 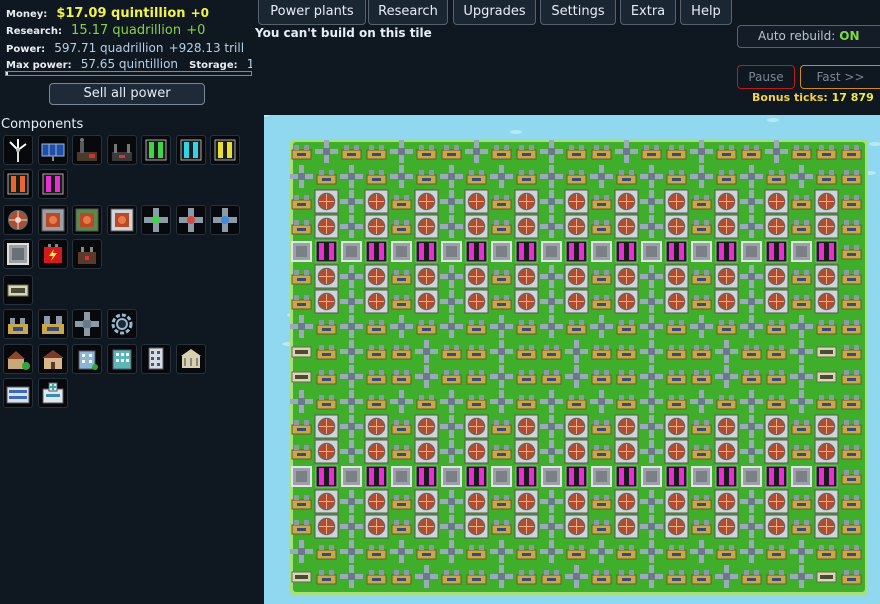 I want to click on insulation-plate-icon, so click(x=18, y=254).